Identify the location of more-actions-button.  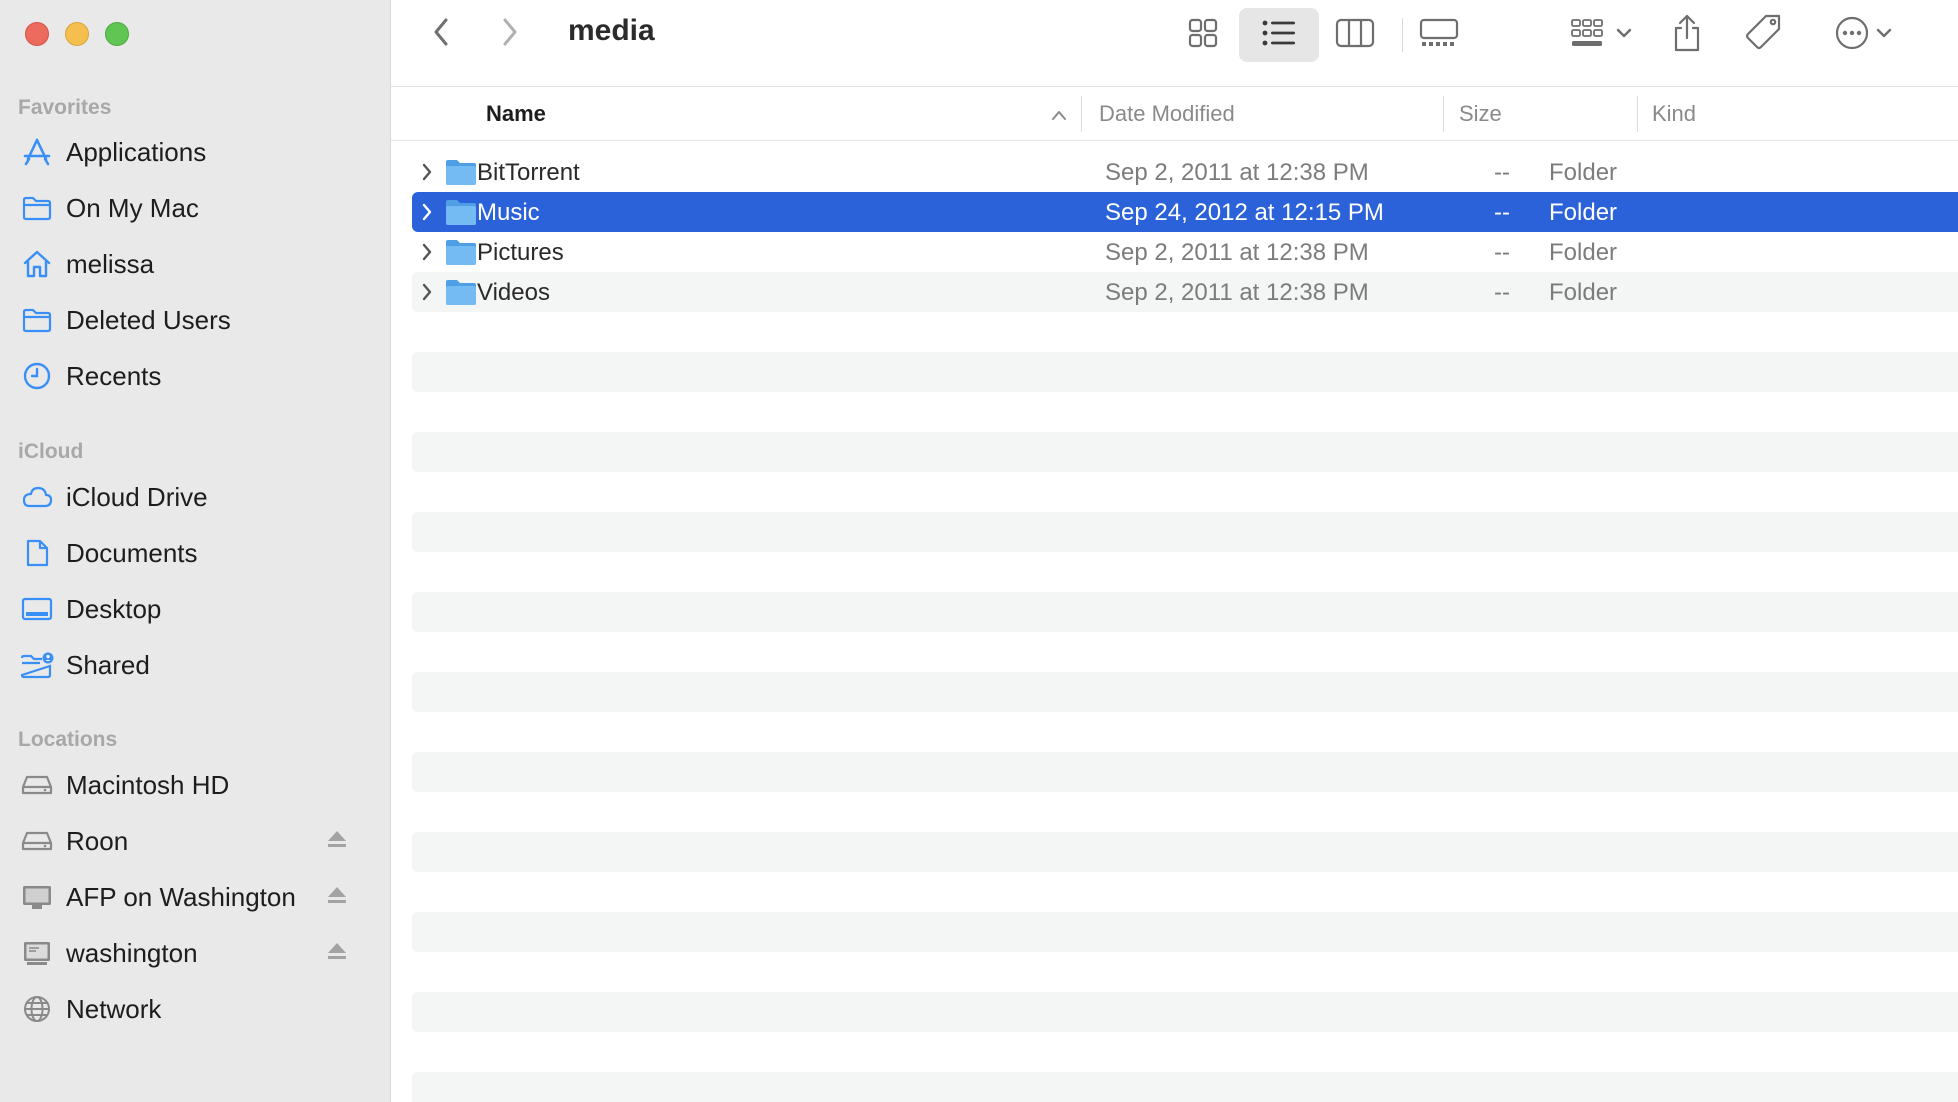
(1863, 35).